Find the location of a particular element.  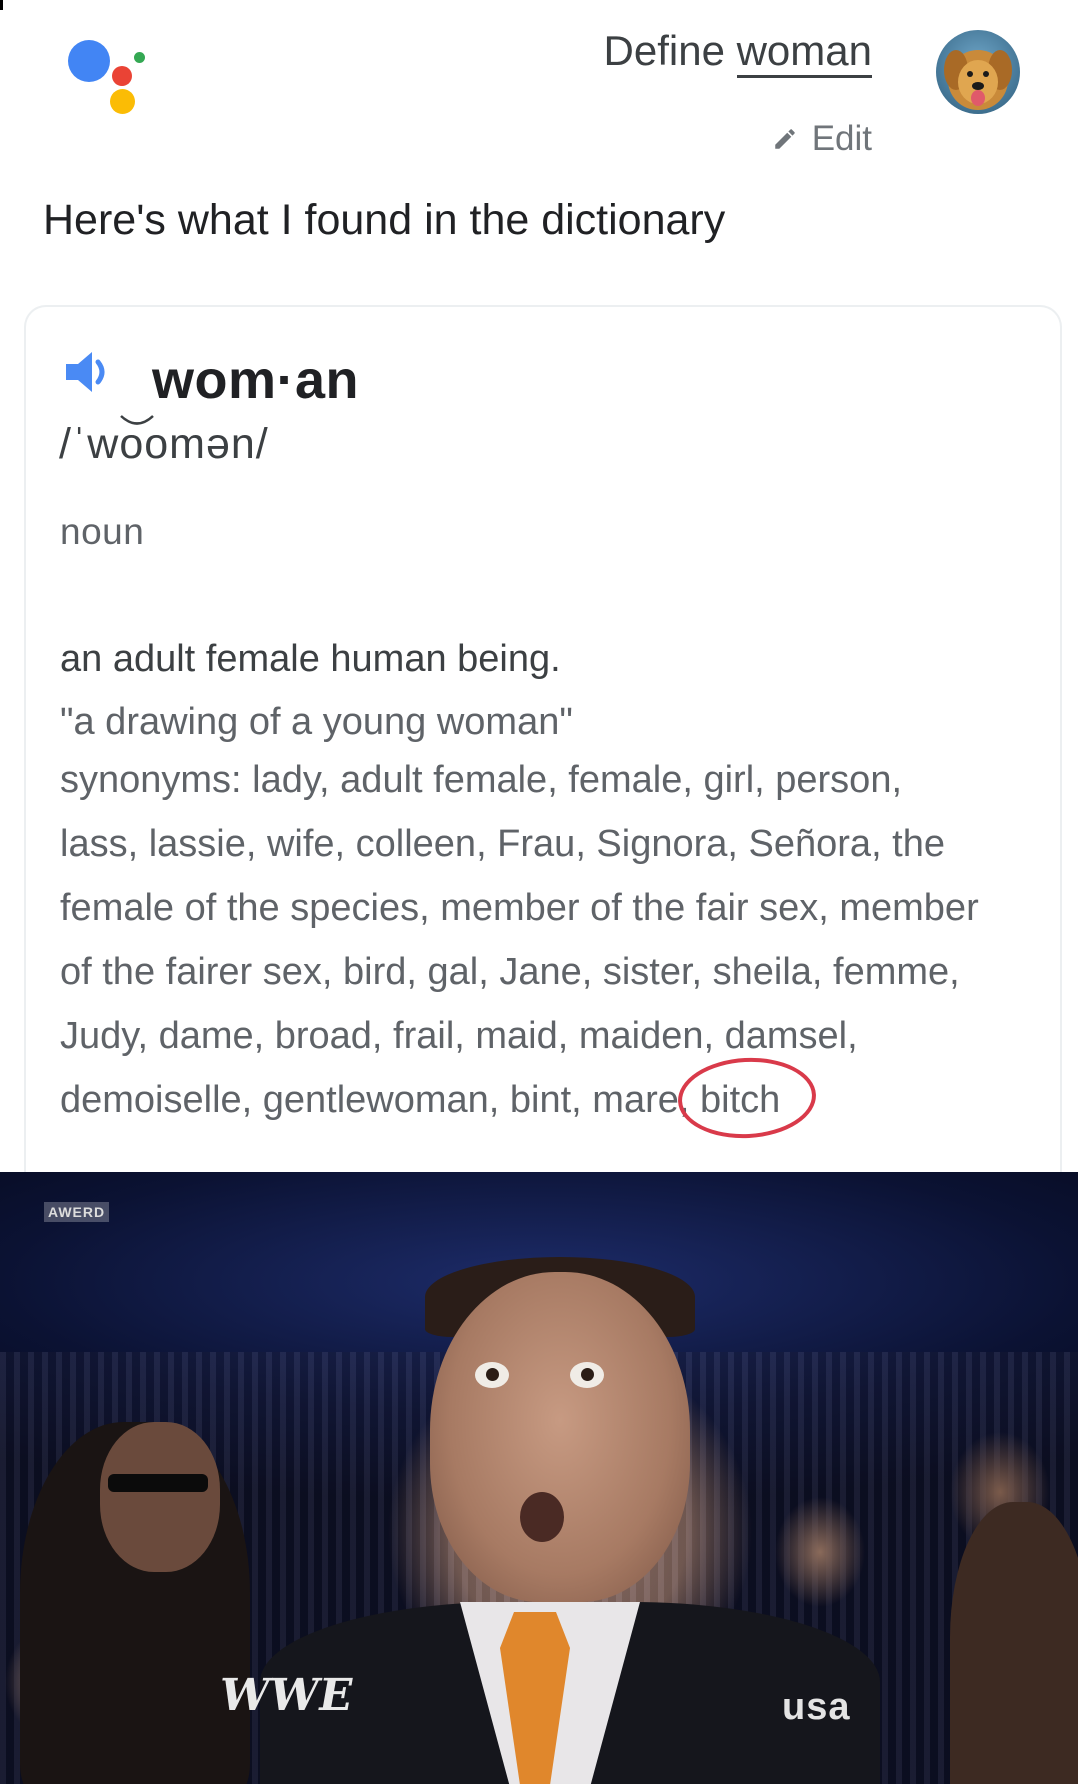

pronunciation: /ˈwoomən/ is located at coordinates (164, 444).